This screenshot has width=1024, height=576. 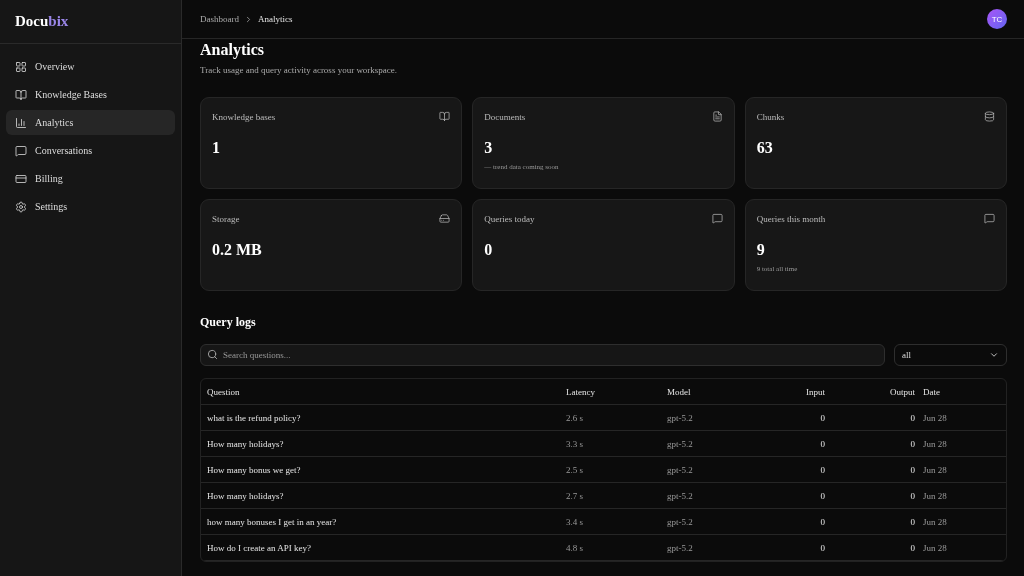 What do you see at coordinates (21, 122) in the screenshot?
I see `bar-chart-icon` at bounding box center [21, 122].